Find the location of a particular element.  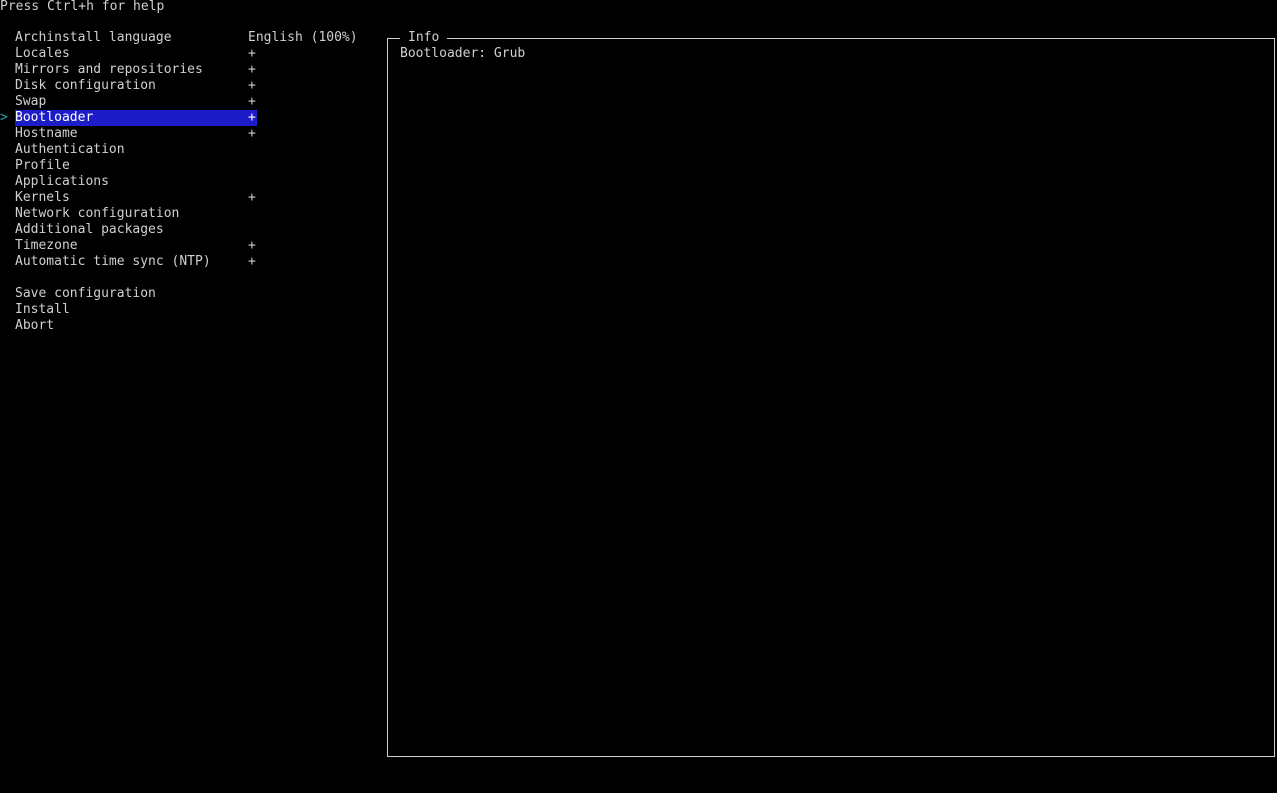

info-panel-title: Info is located at coordinates (424, 38).